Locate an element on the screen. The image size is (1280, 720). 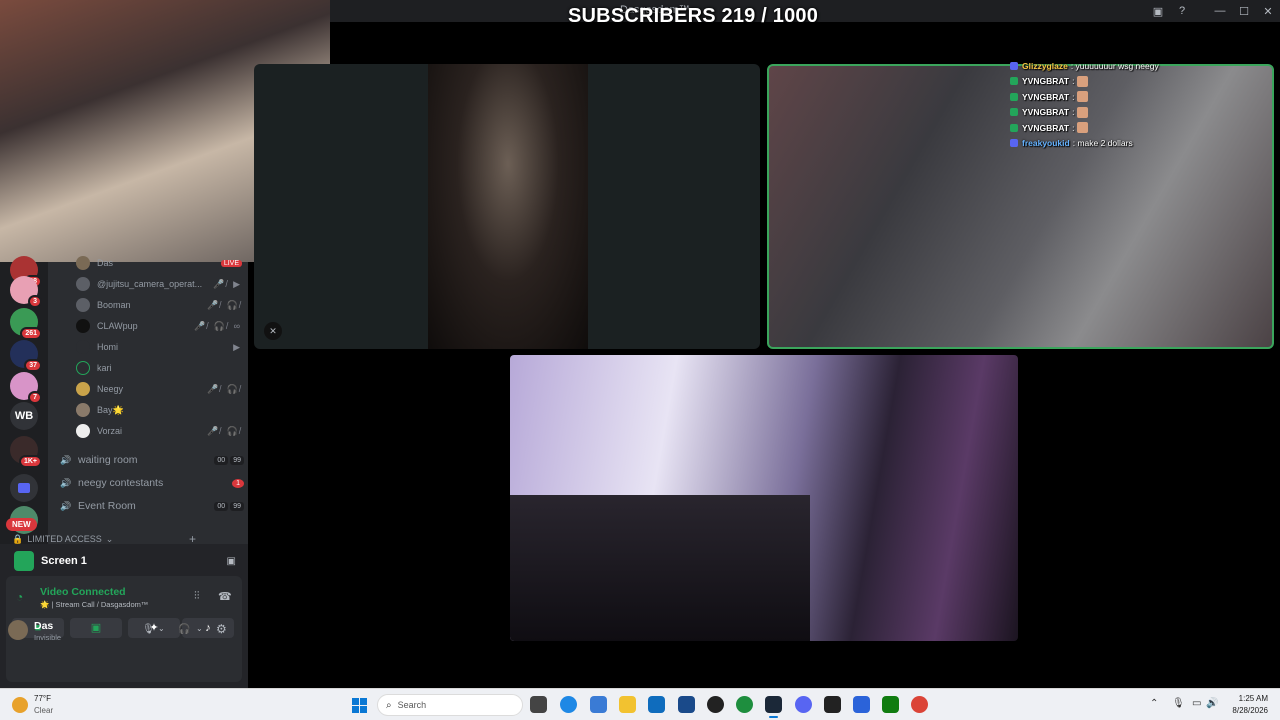
maximize-button: ☐ is located at coordinates (1244, 11).